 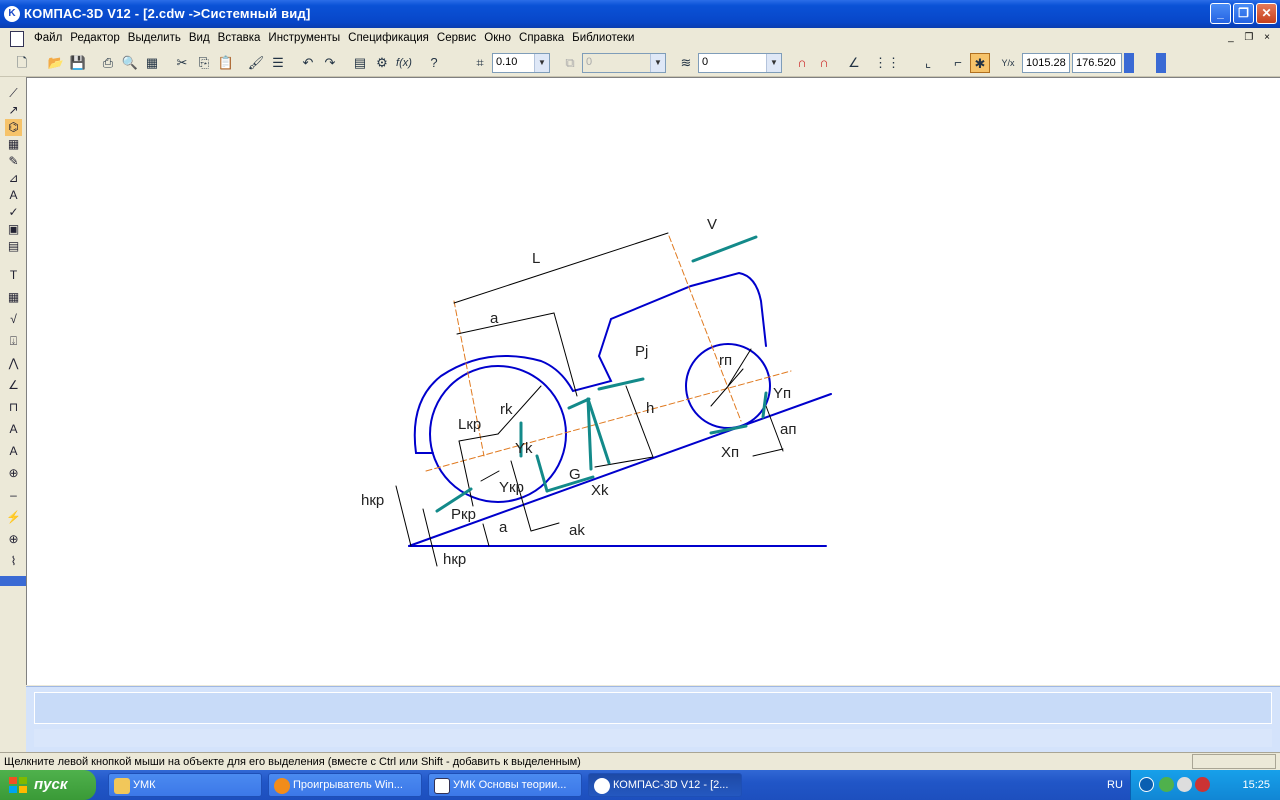 I want to click on task-umk: УМК, so click(x=185, y=785).